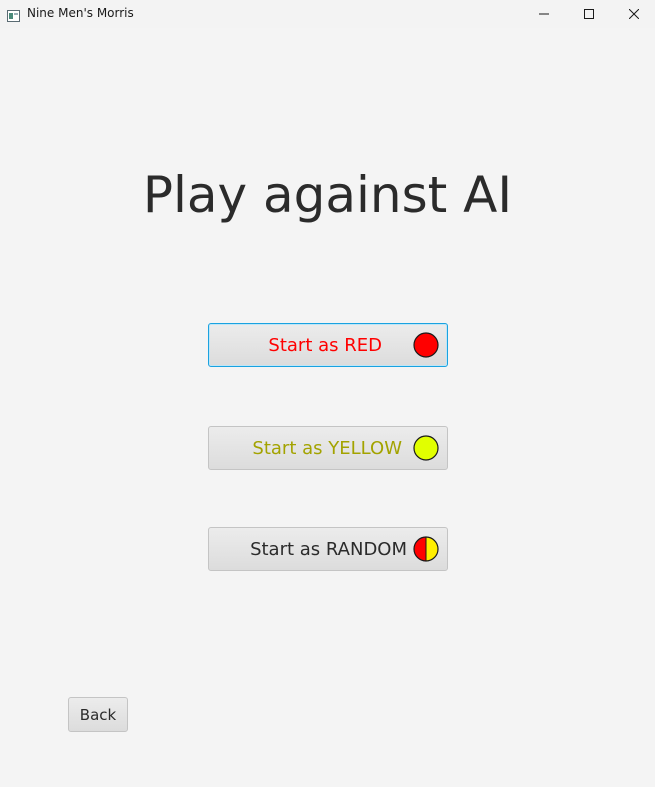 Image resolution: width=655 pixels, height=787 pixels. I want to click on maximize-button, so click(589, 14).